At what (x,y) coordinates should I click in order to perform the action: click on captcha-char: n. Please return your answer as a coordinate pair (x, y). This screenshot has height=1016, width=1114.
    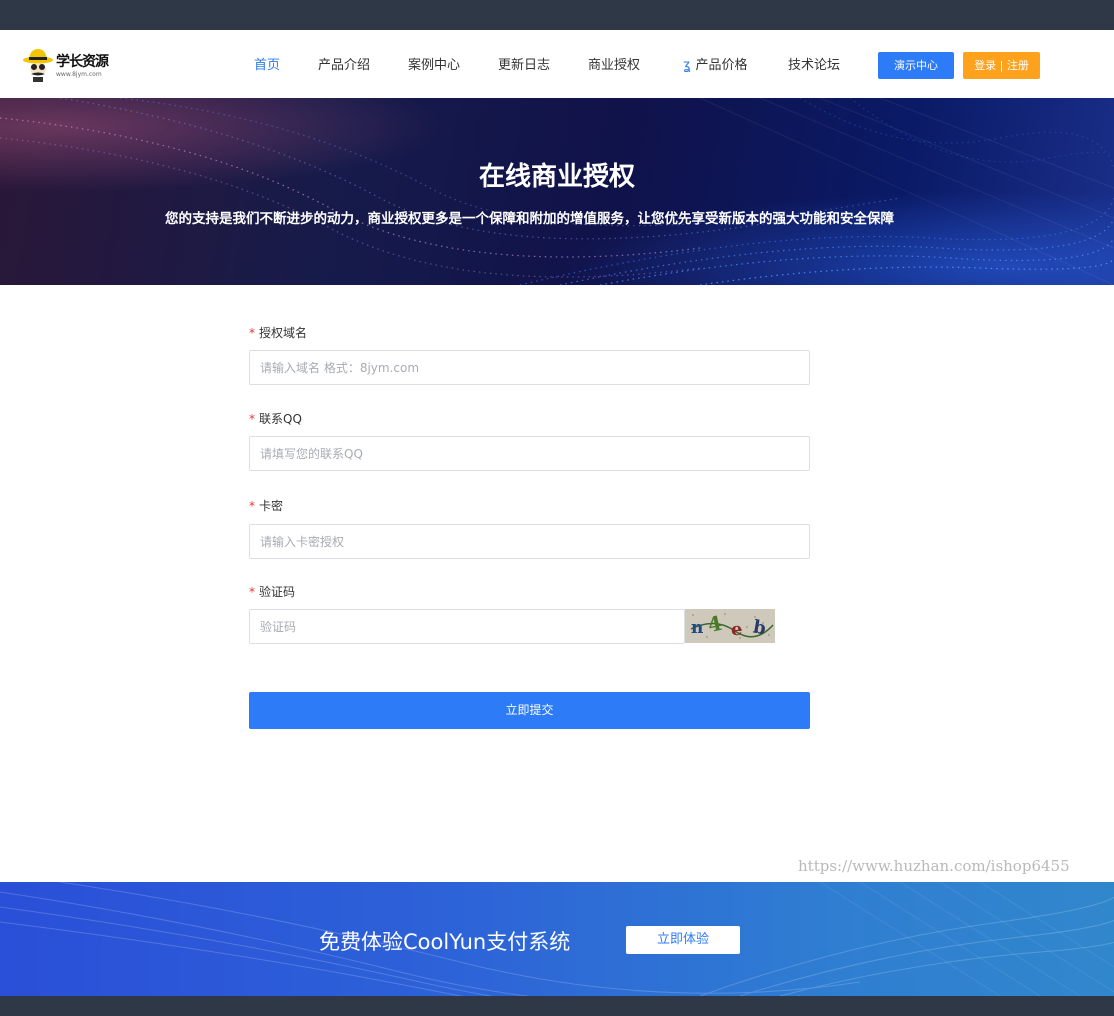
    Looking at the image, I should click on (697, 628).